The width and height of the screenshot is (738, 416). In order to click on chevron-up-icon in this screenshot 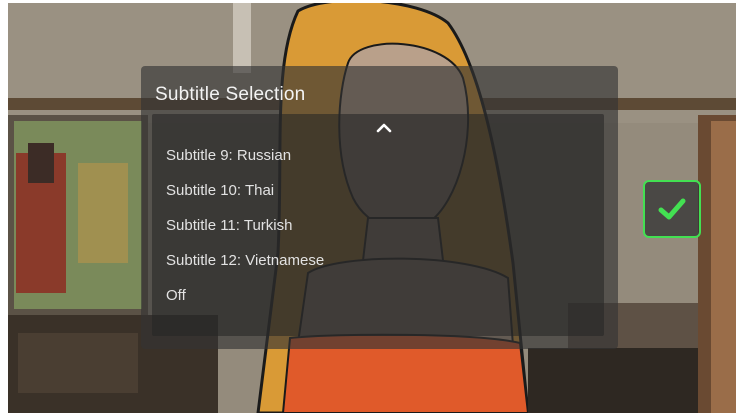, I will do `click(384, 128)`.